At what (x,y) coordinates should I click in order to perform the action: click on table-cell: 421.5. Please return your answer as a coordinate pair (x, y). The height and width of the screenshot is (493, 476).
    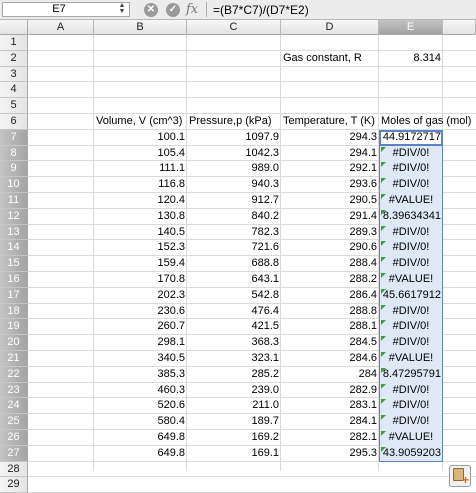
    Looking at the image, I should click on (234, 326).